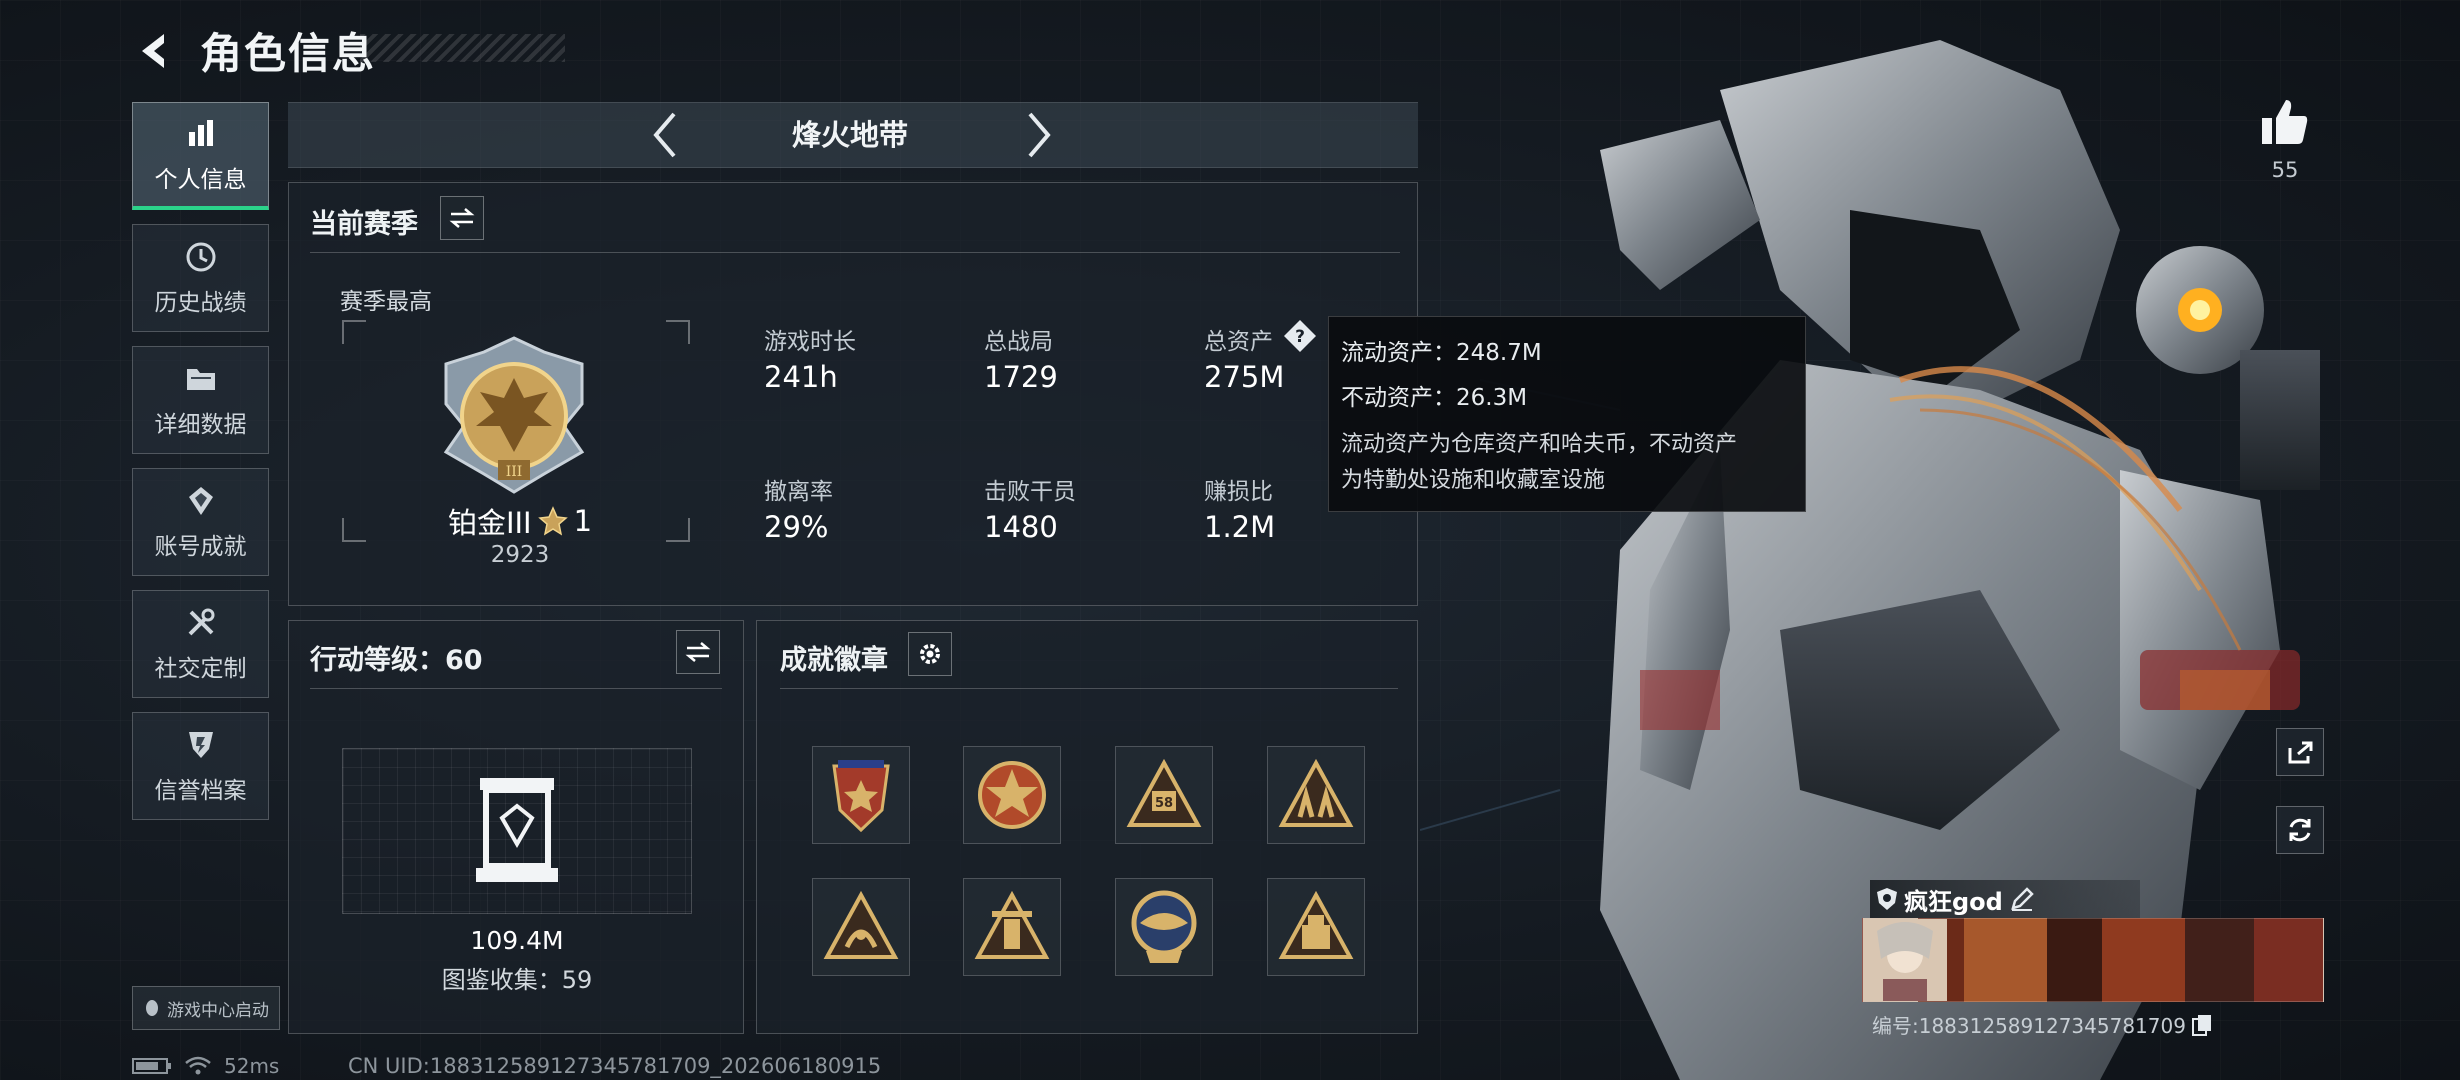 This screenshot has height=1080, width=2460. I want to click on sidebar-item-achievements: 账号成就, so click(200, 522).